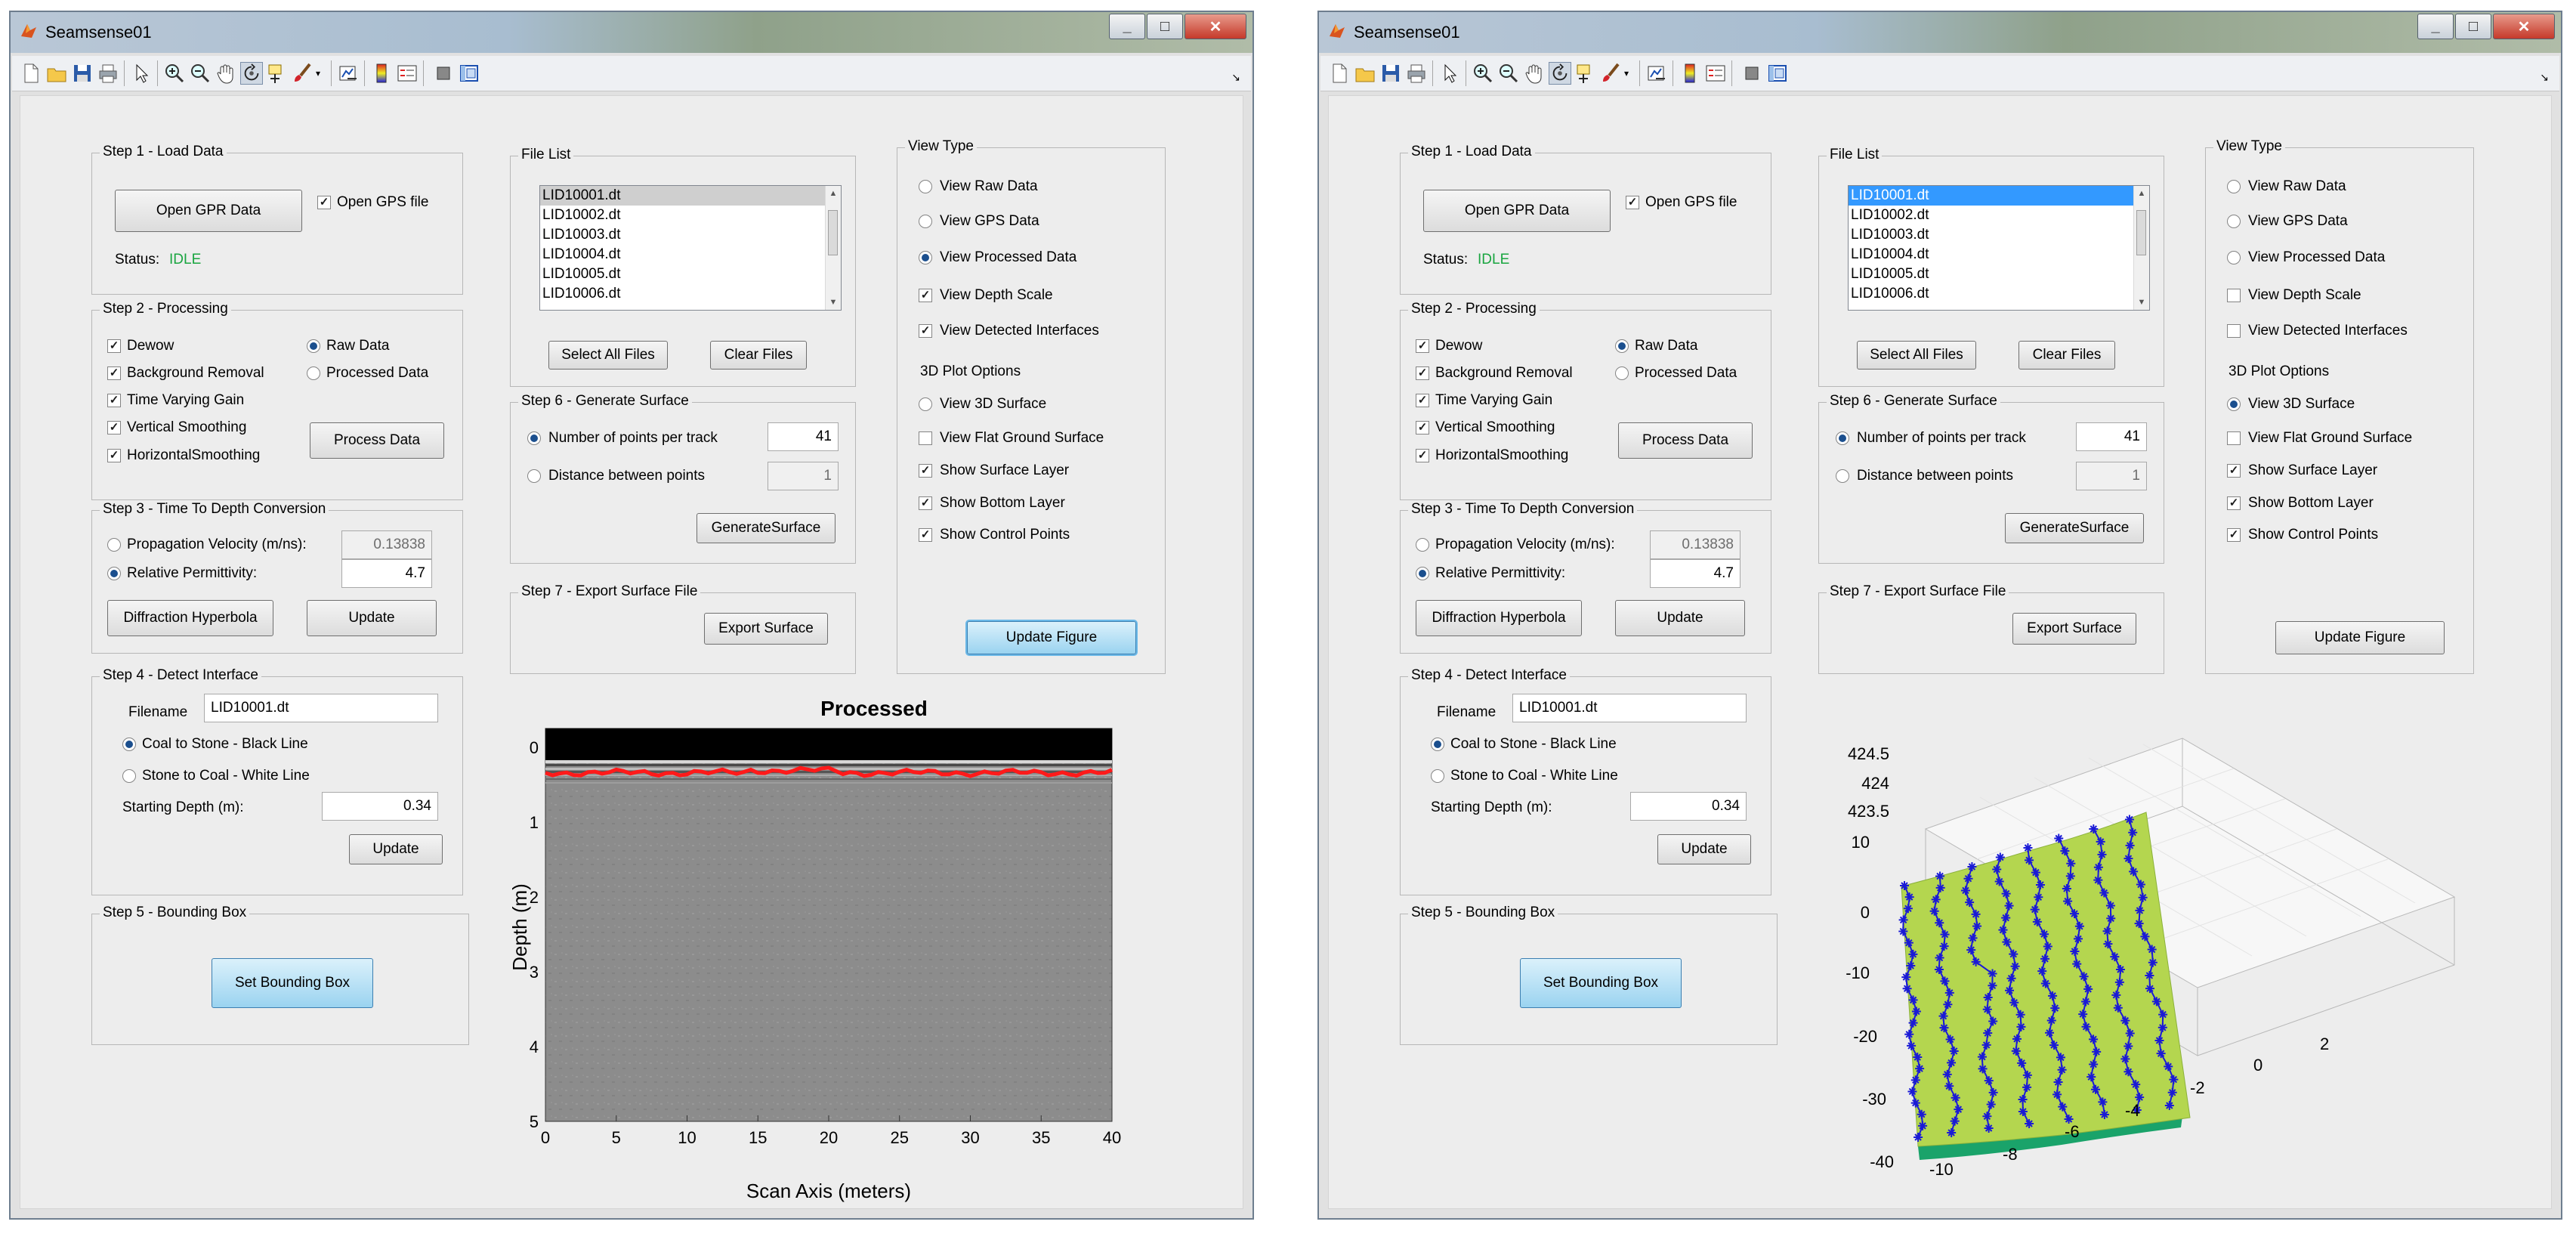 This screenshot has height=1237, width=2576. What do you see at coordinates (690, 215) in the screenshot?
I see `file-list-item: LID10002.dt` at bounding box center [690, 215].